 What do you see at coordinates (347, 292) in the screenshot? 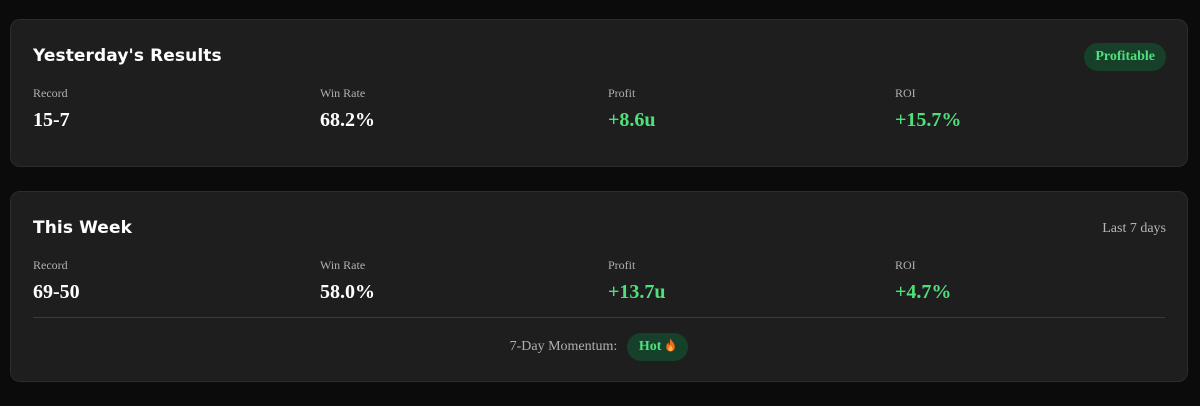
I see `stat-value: 58.0%` at bounding box center [347, 292].